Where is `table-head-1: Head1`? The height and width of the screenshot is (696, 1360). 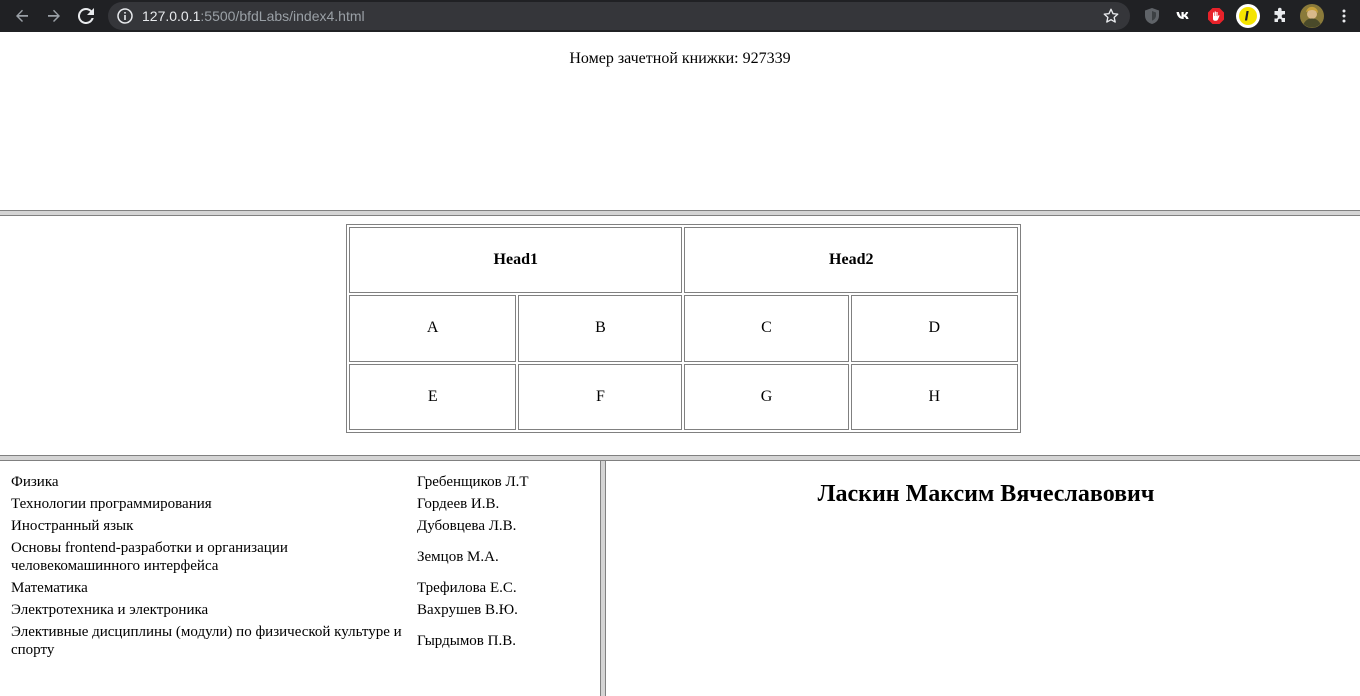
table-head-1: Head1 is located at coordinates (516, 260).